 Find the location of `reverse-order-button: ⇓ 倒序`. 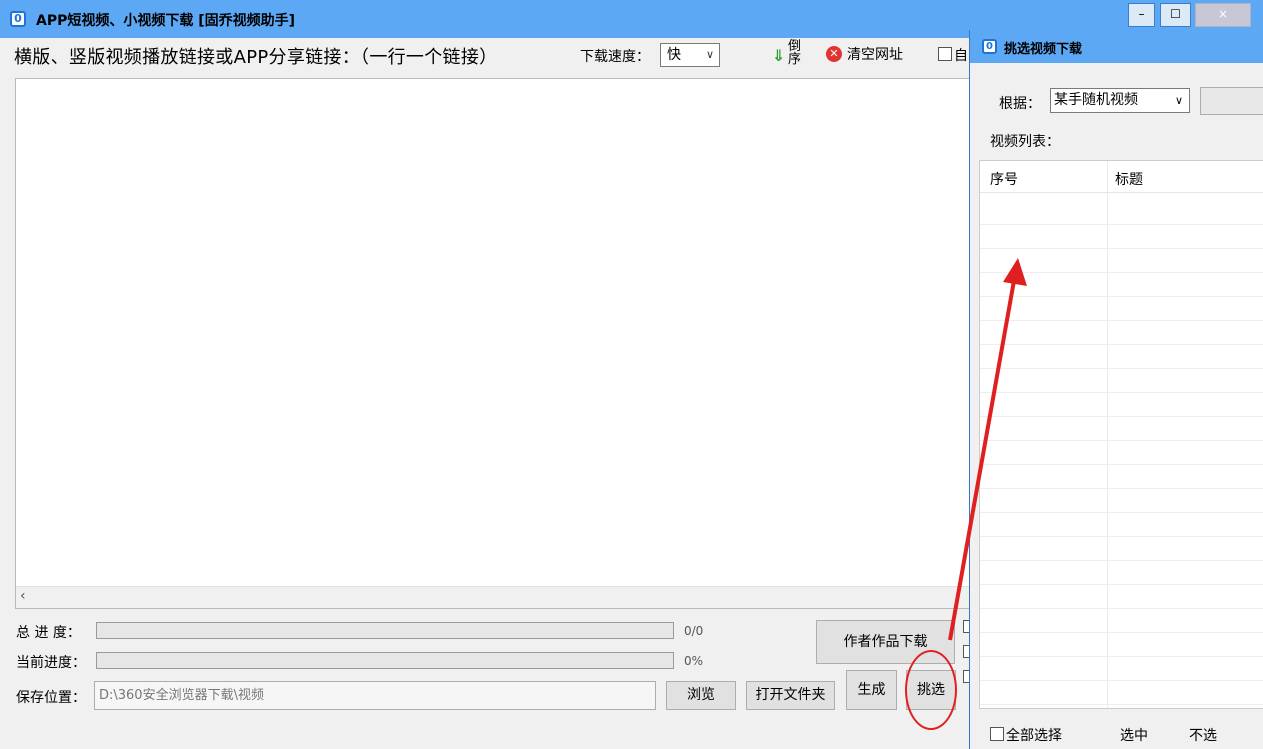

reverse-order-button: ⇓ 倒序 is located at coordinates (789, 57).